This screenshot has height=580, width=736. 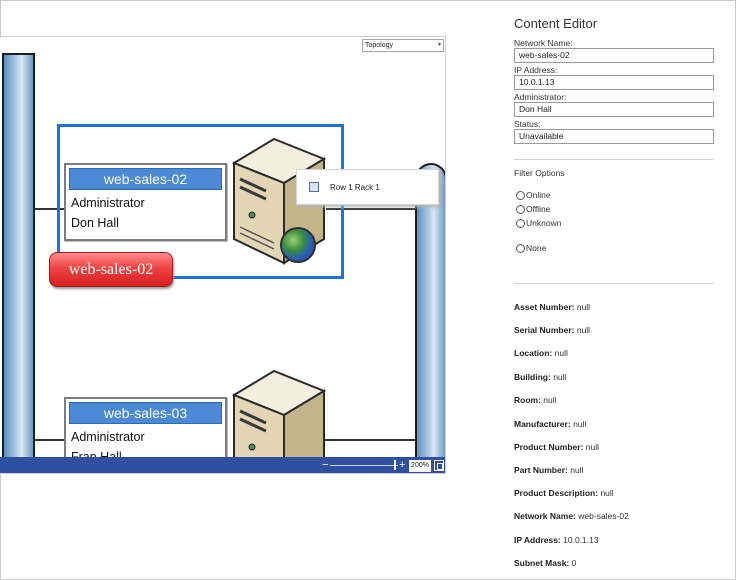 I want to click on property-key: Asset Number:, so click(x=544, y=307).